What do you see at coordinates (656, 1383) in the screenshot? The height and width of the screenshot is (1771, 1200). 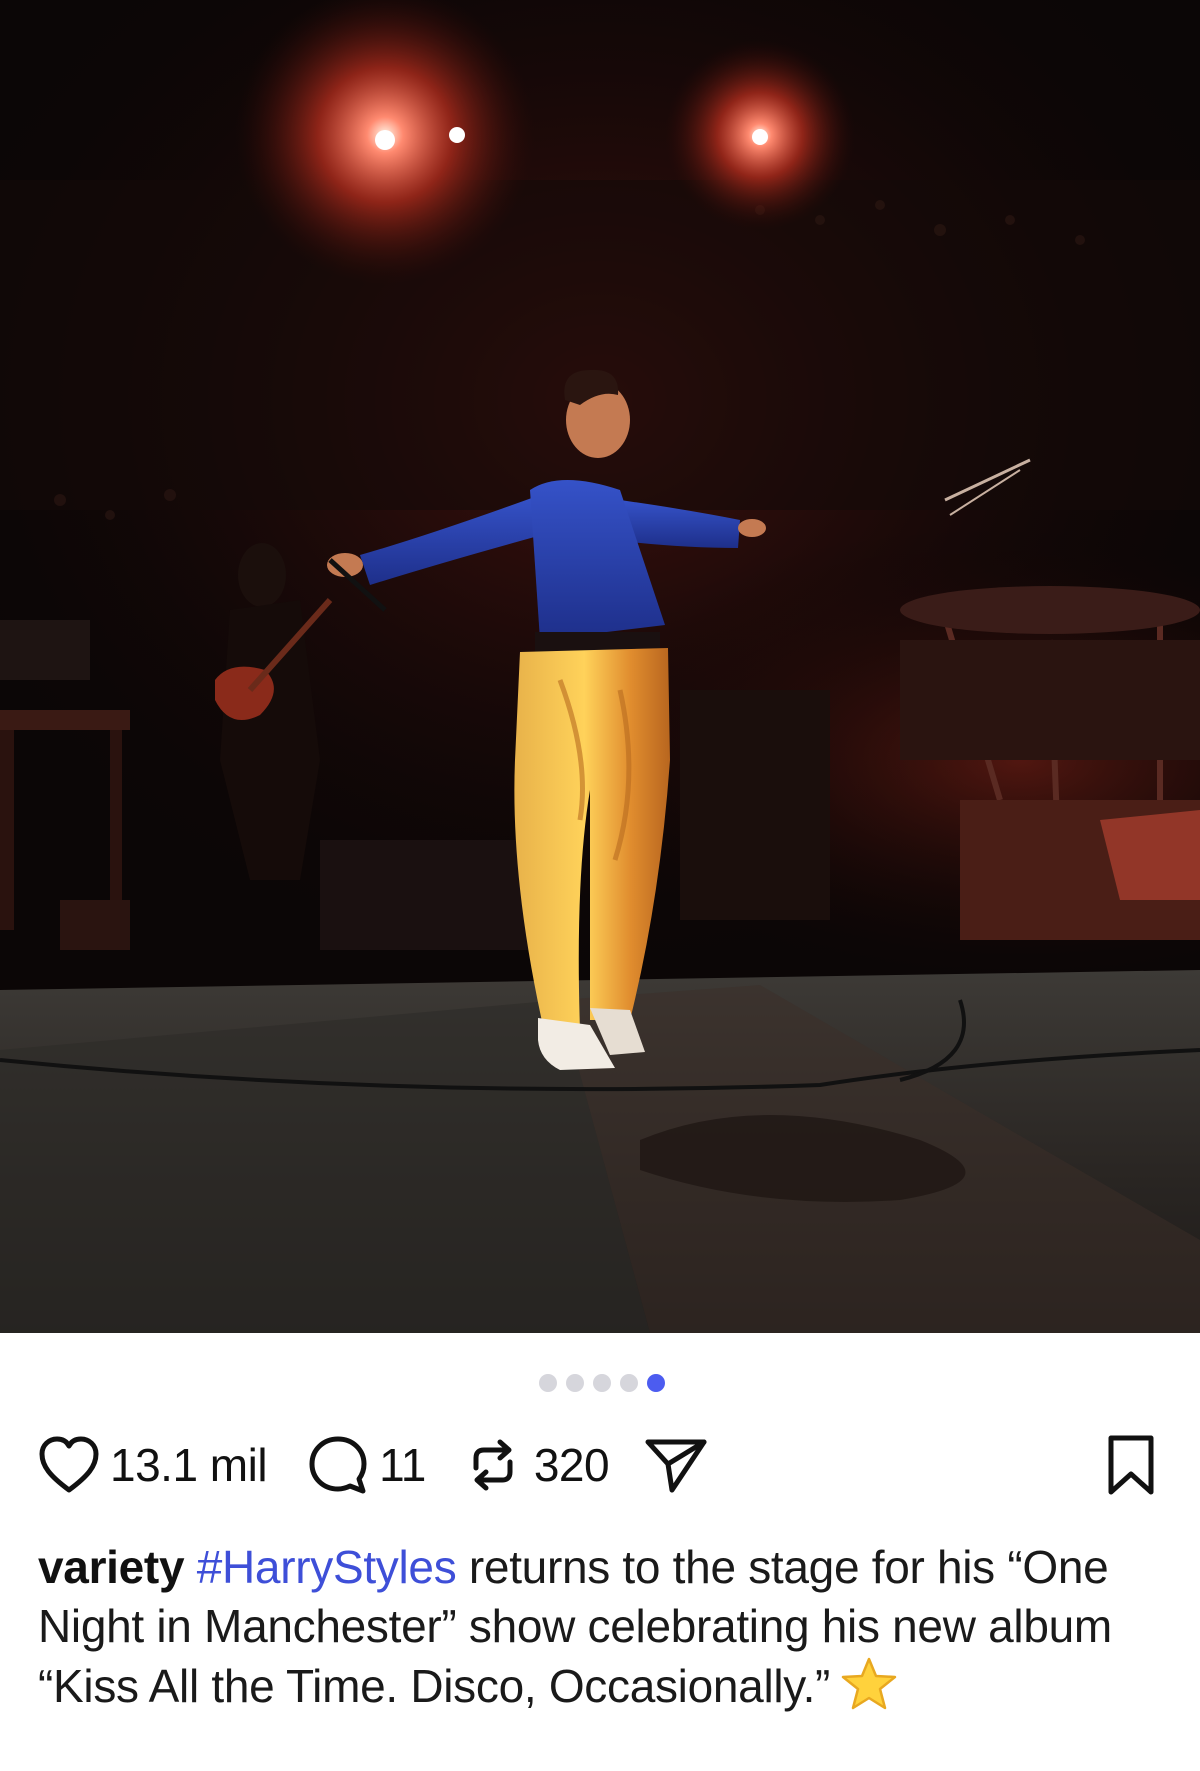 I see `carousel-dot-active` at bounding box center [656, 1383].